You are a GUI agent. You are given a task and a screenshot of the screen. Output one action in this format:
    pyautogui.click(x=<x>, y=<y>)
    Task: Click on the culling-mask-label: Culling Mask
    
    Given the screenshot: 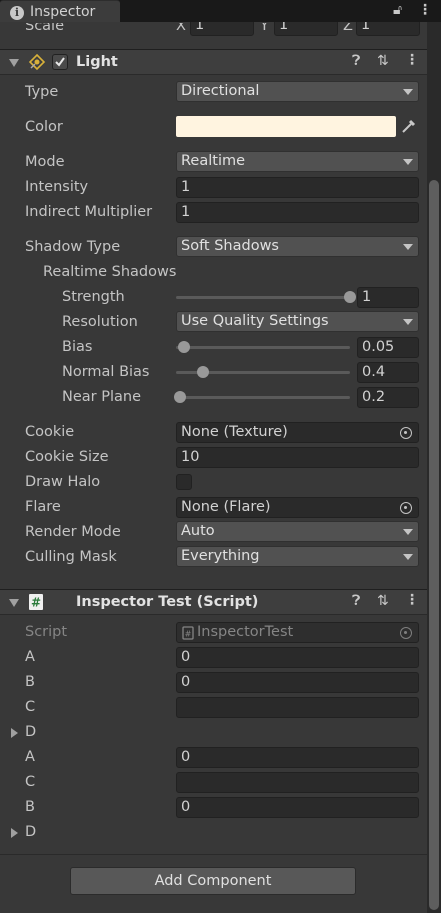 What is the action you would take?
    pyautogui.click(x=71, y=557)
    